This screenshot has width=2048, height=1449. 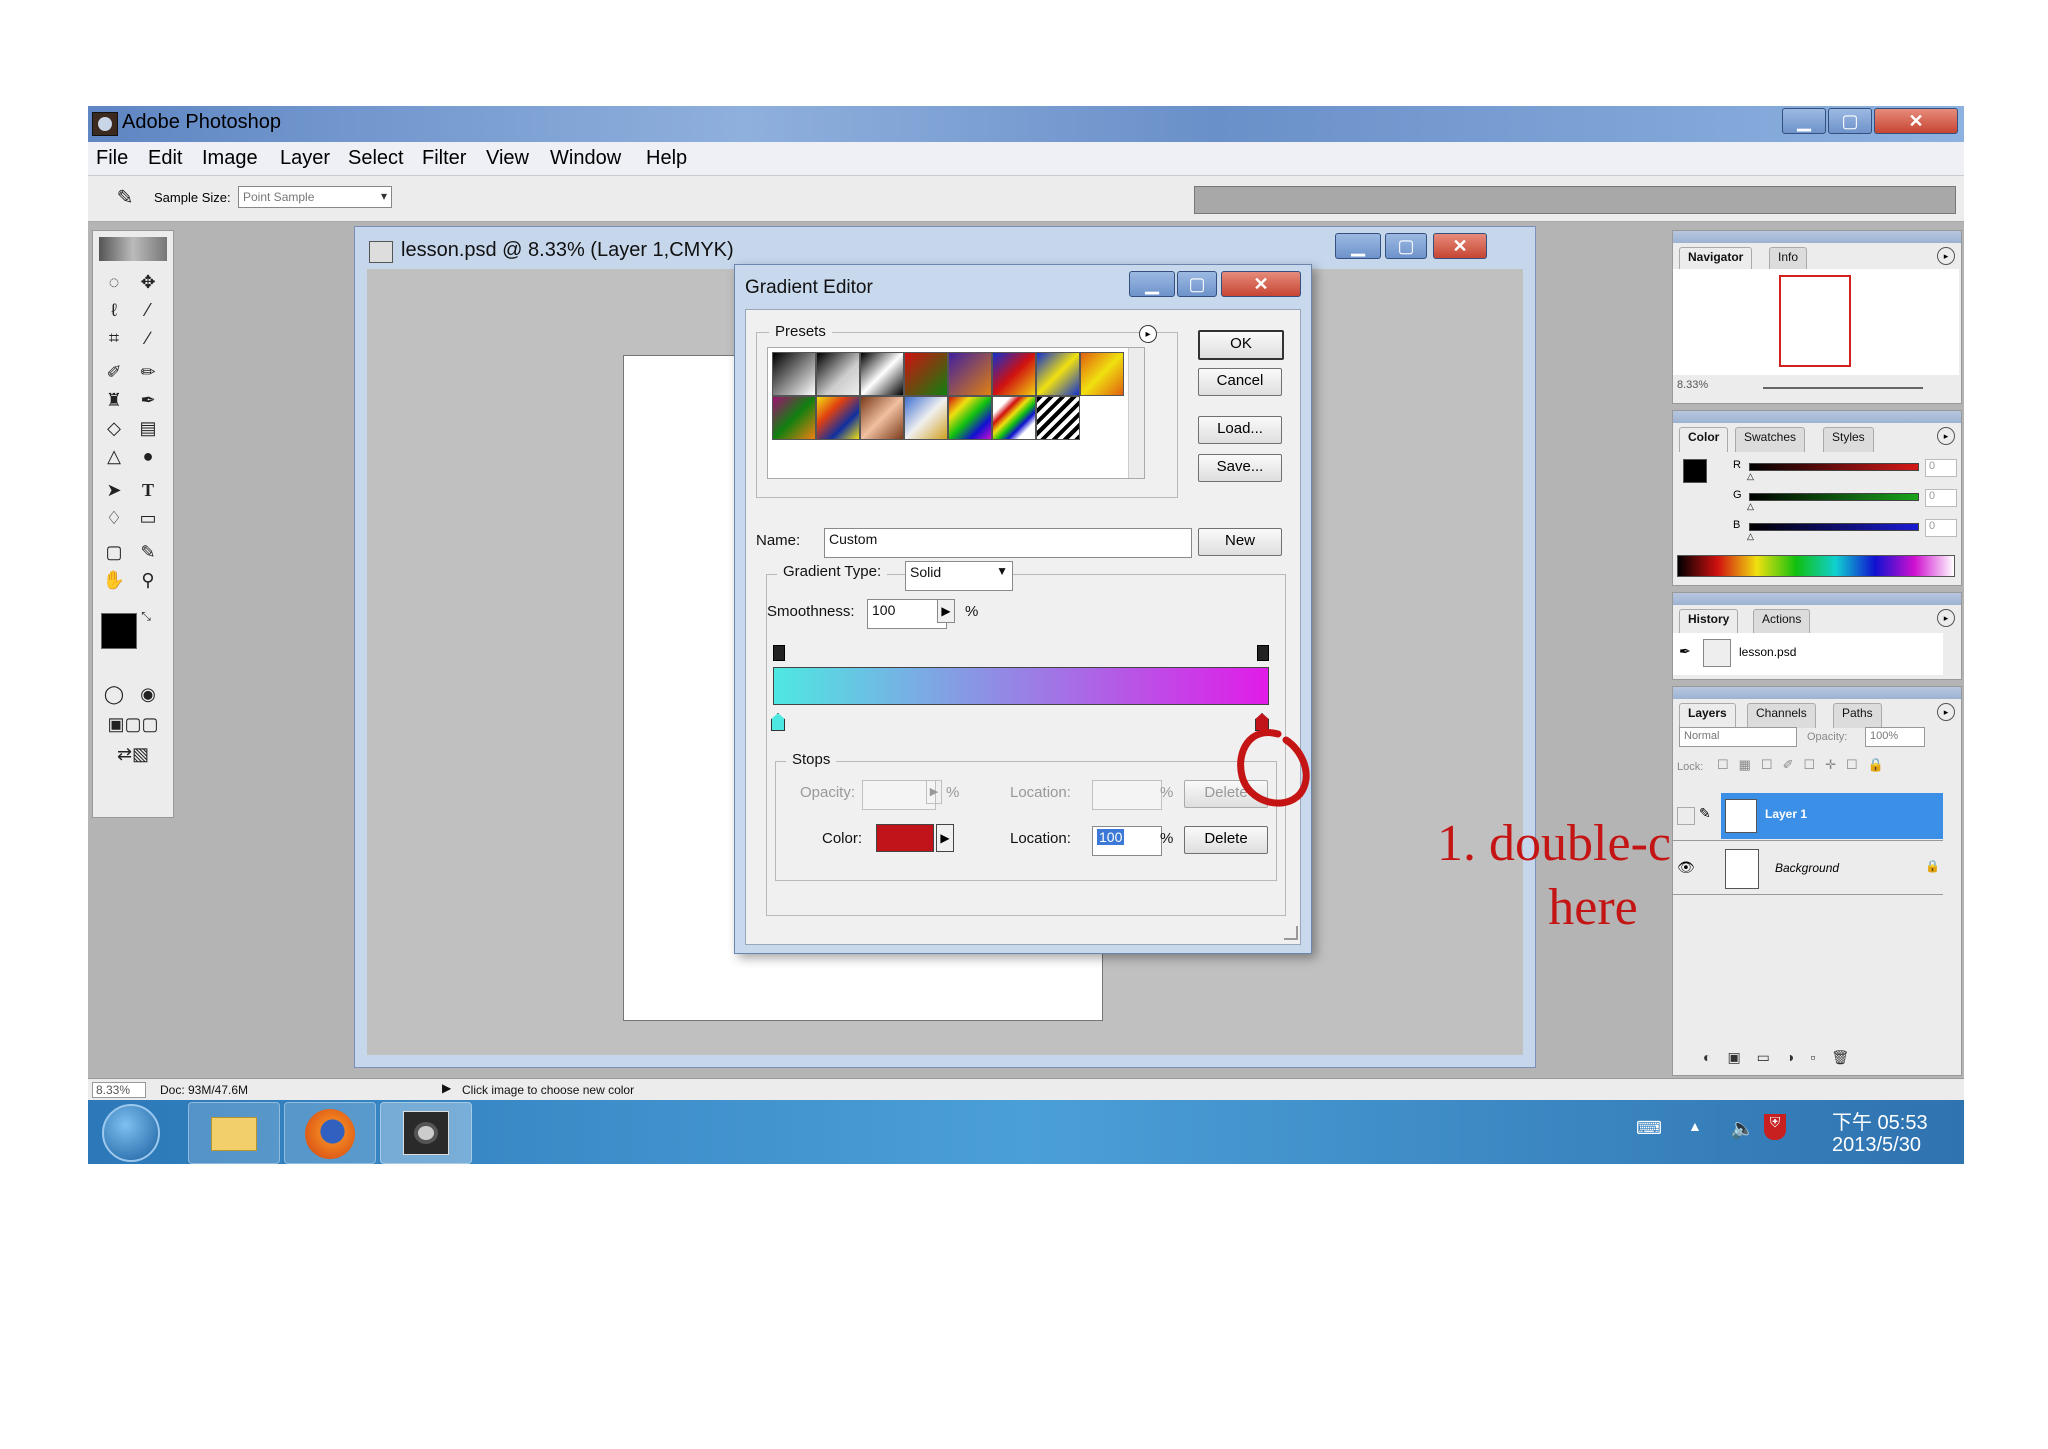 What do you see at coordinates (1738, 737) in the screenshot?
I see `blend-mode-select: Normal` at bounding box center [1738, 737].